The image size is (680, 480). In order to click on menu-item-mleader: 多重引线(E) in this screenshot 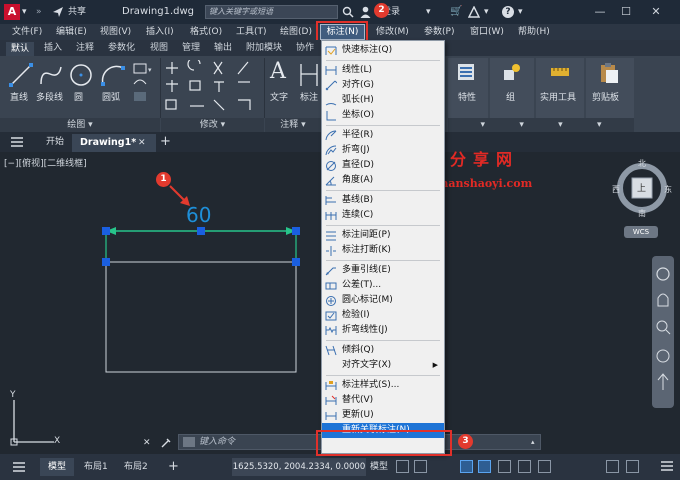, I will do `click(383, 270)`.